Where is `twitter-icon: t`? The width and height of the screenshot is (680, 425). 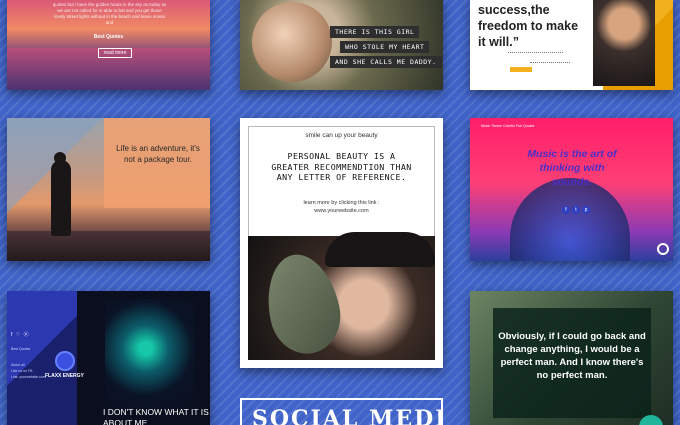
twitter-icon: t is located at coordinates (576, 210).